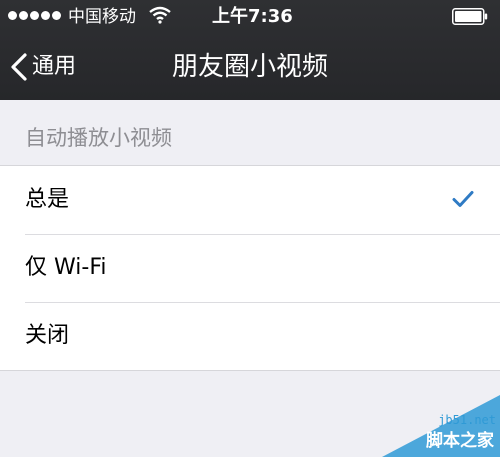 The width and height of the screenshot is (500, 457). What do you see at coordinates (66, 267) in the screenshot?
I see `option-label: 仅 Wi-Fi` at bounding box center [66, 267].